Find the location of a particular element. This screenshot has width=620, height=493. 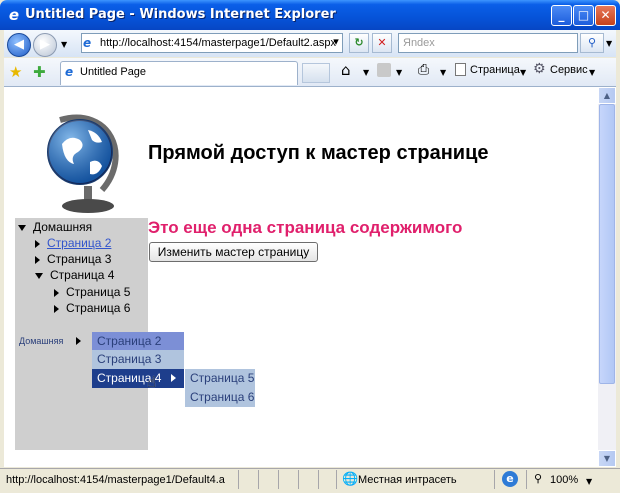

search-input: Яndex is located at coordinates (488, 43).